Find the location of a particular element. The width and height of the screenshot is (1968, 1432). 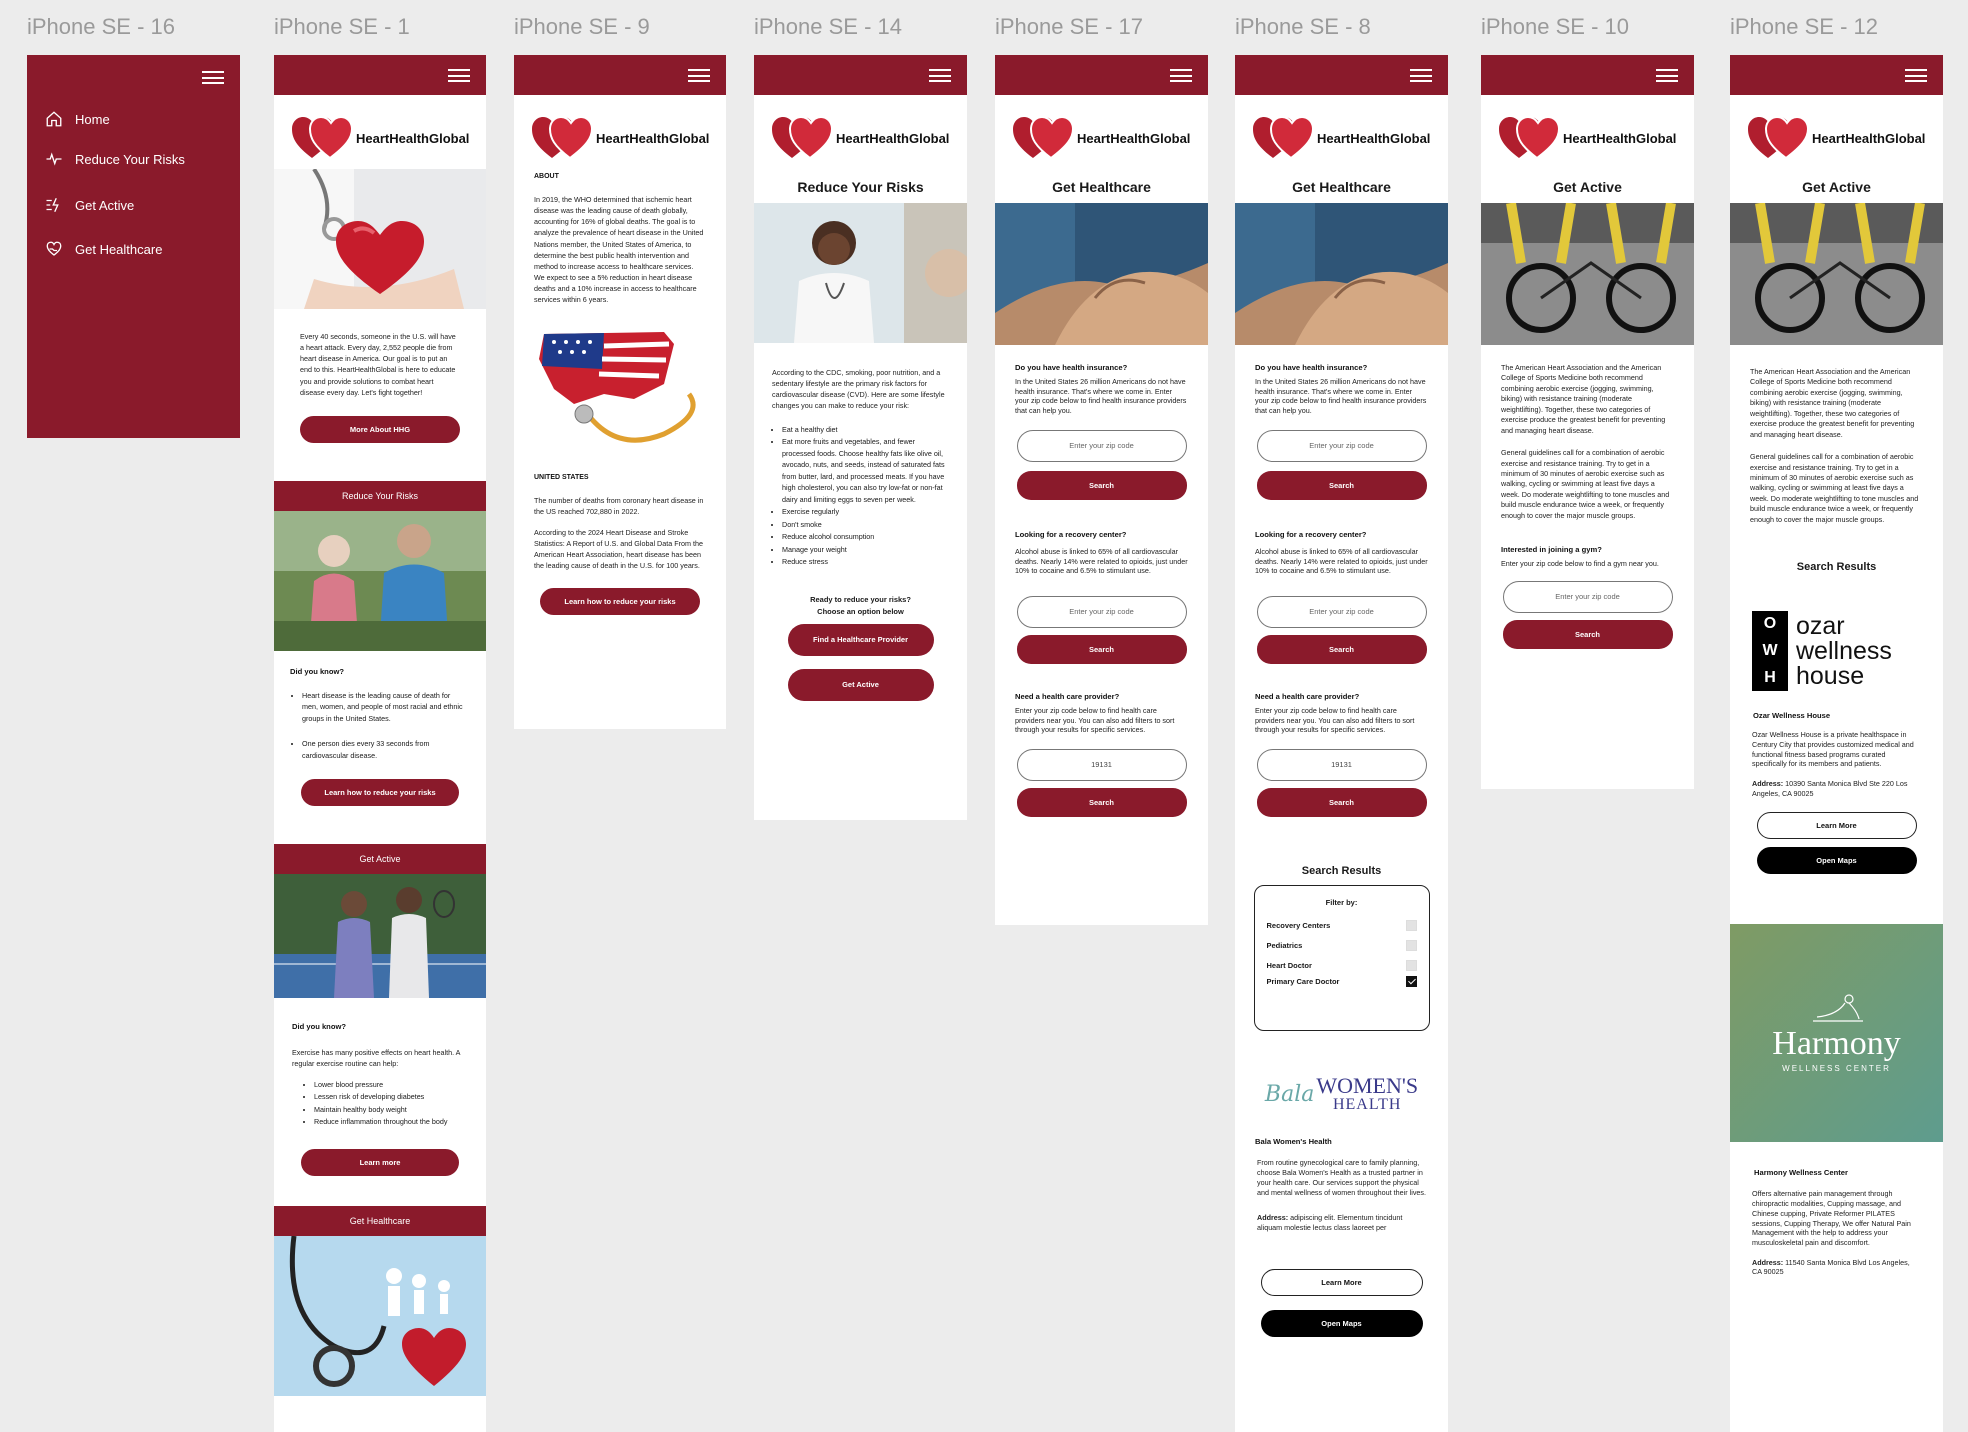

logo-line: WOMEN'S is located at coordinates (1367, 1086).